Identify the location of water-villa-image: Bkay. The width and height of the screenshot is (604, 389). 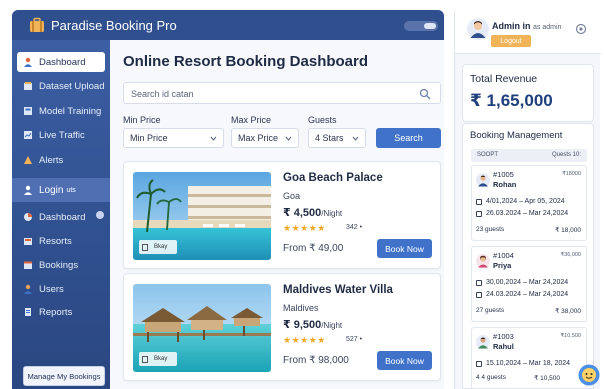
(202, 328).